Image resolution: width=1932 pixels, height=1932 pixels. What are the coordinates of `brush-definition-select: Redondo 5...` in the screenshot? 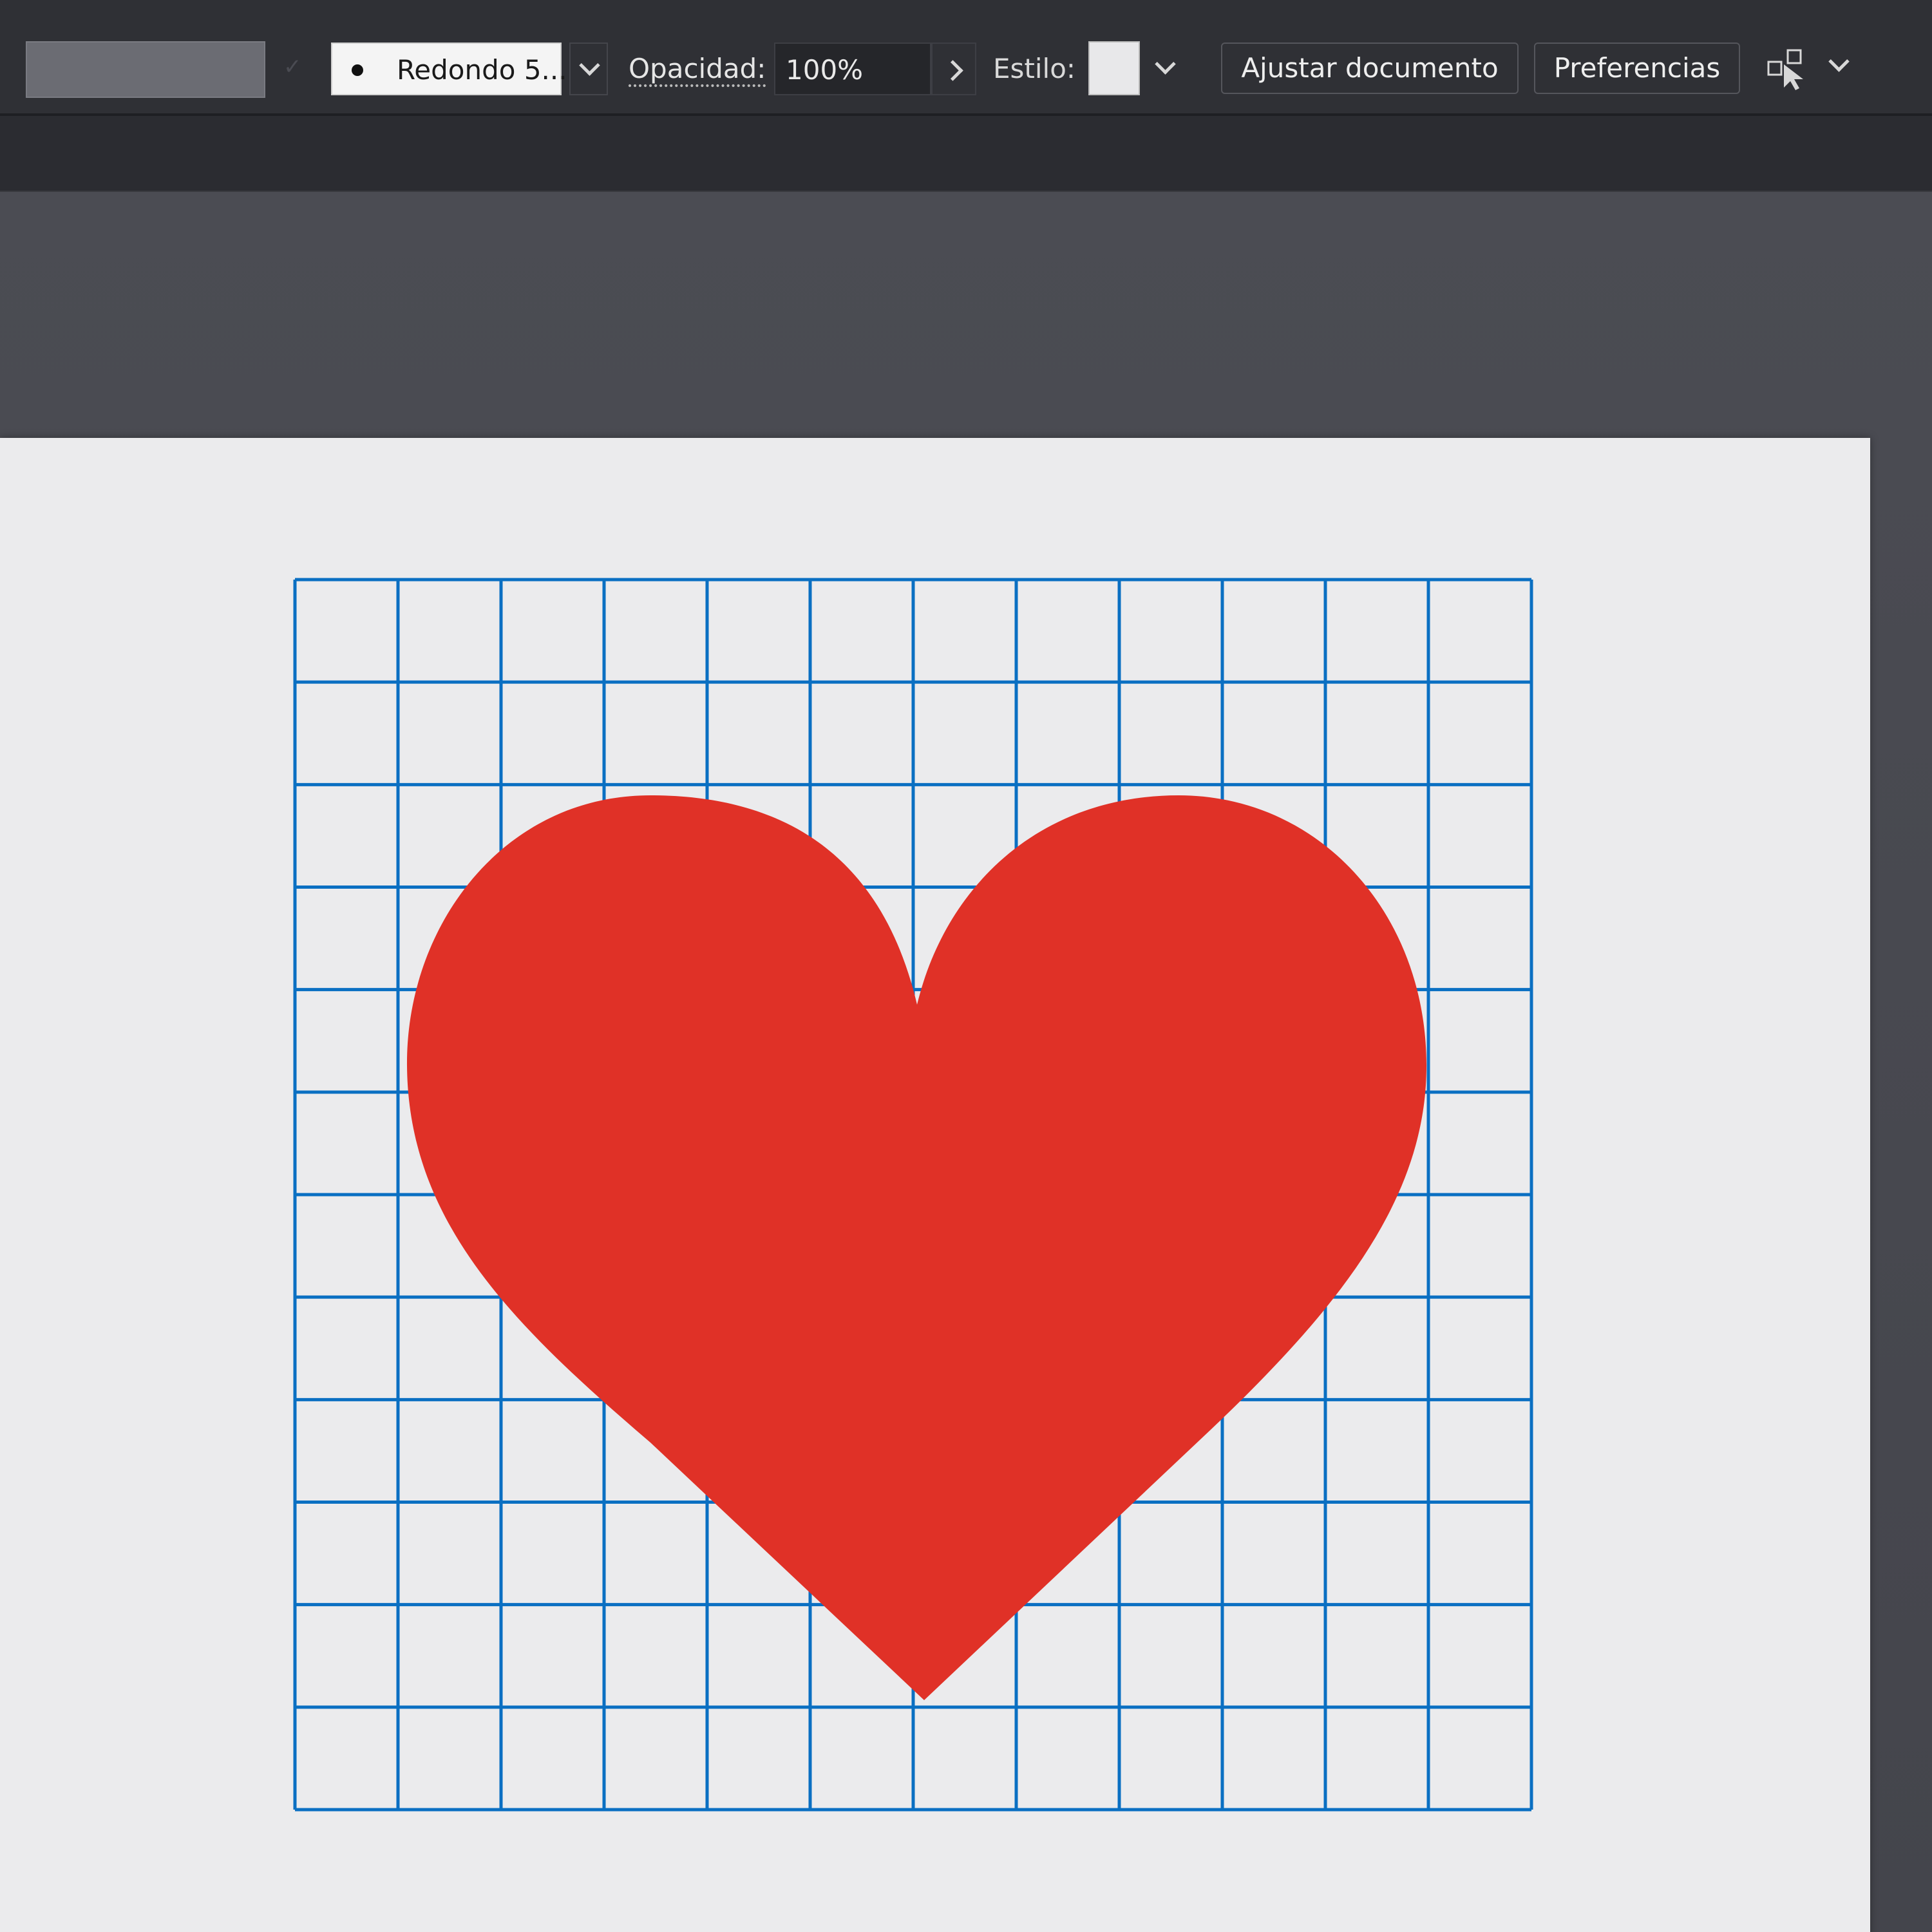 It's located at (449, 69).